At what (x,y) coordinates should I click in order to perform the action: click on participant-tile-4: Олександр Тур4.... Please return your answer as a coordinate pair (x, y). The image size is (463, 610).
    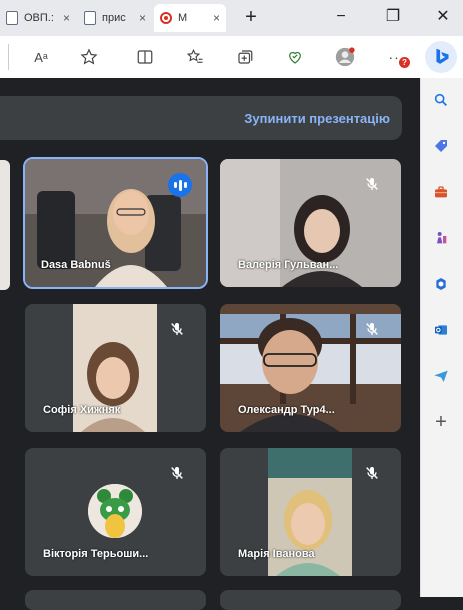
    Looking at the image, I should click on (310, 368).